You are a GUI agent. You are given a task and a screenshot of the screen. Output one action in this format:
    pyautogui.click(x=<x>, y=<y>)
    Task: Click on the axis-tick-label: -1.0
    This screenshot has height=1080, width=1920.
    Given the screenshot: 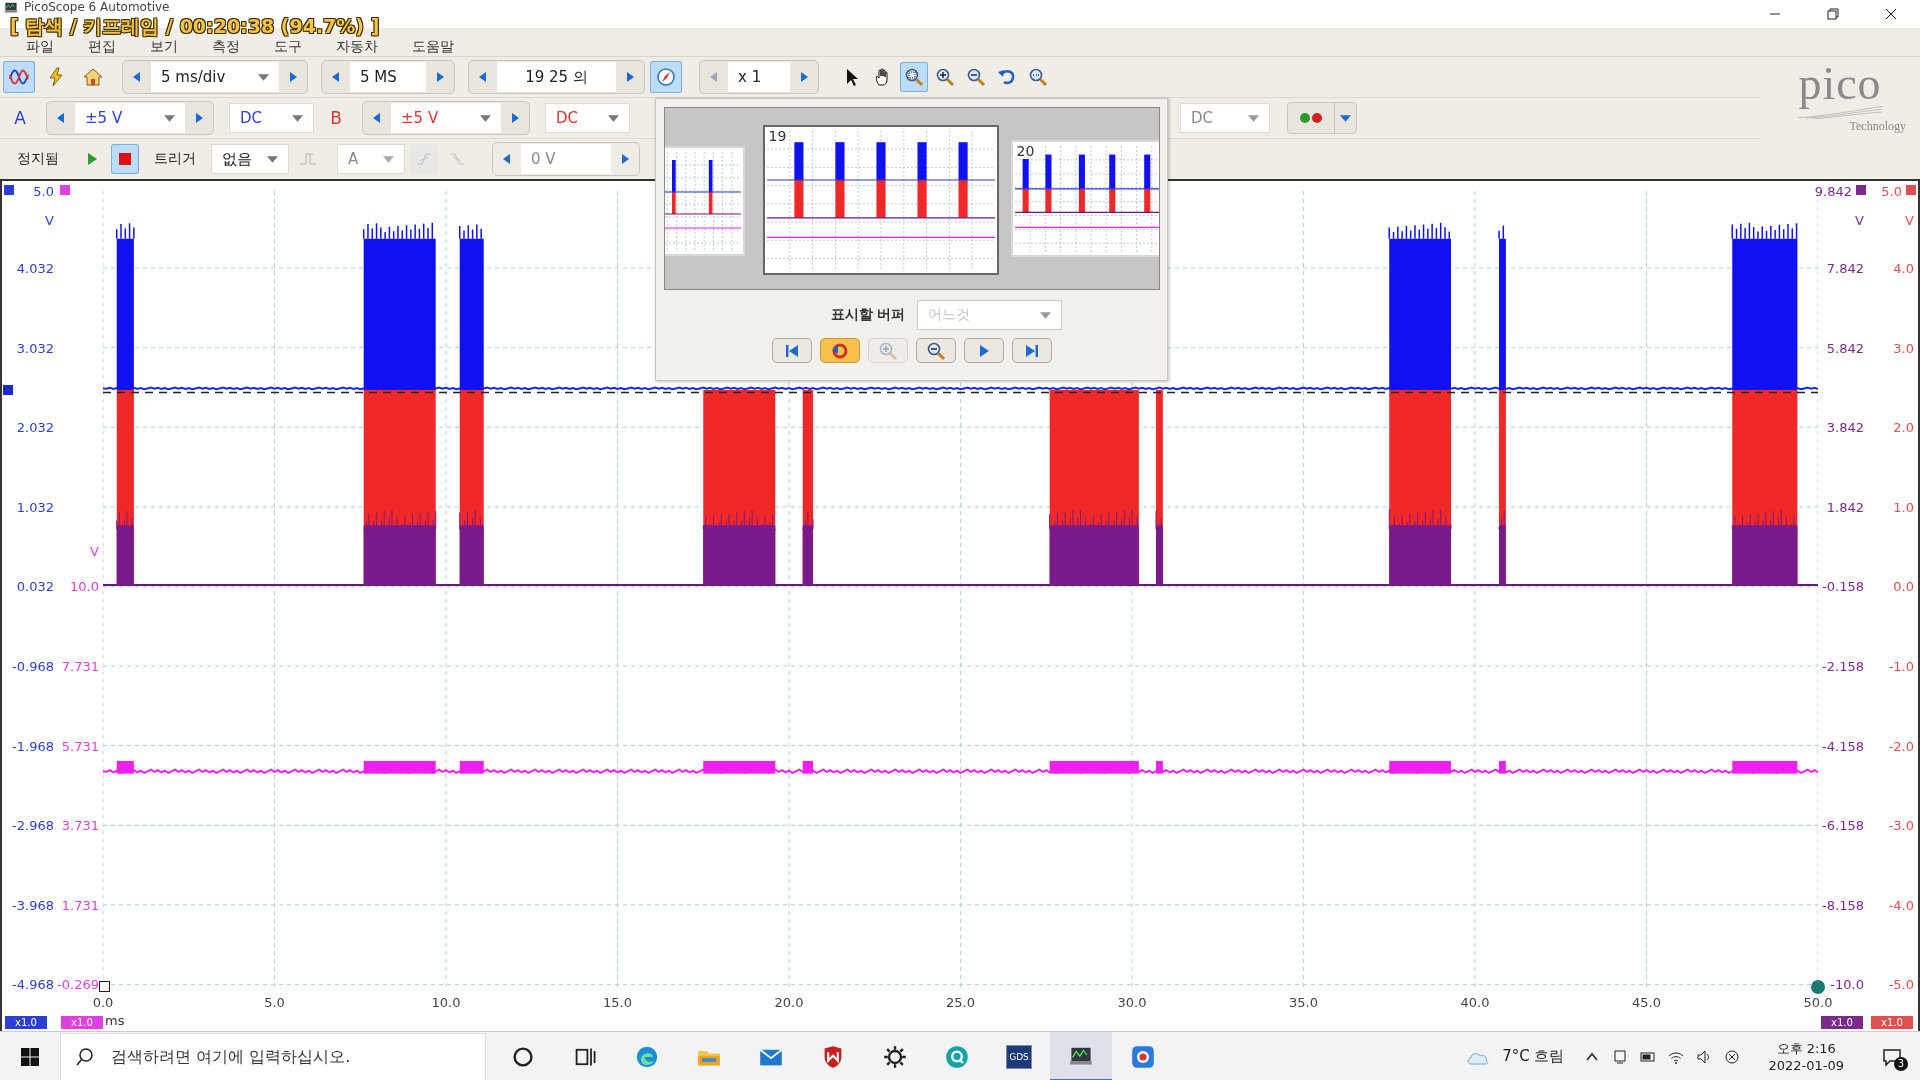 What is the action you would take?
    pyautogui.click(x=1901, y=666)
    